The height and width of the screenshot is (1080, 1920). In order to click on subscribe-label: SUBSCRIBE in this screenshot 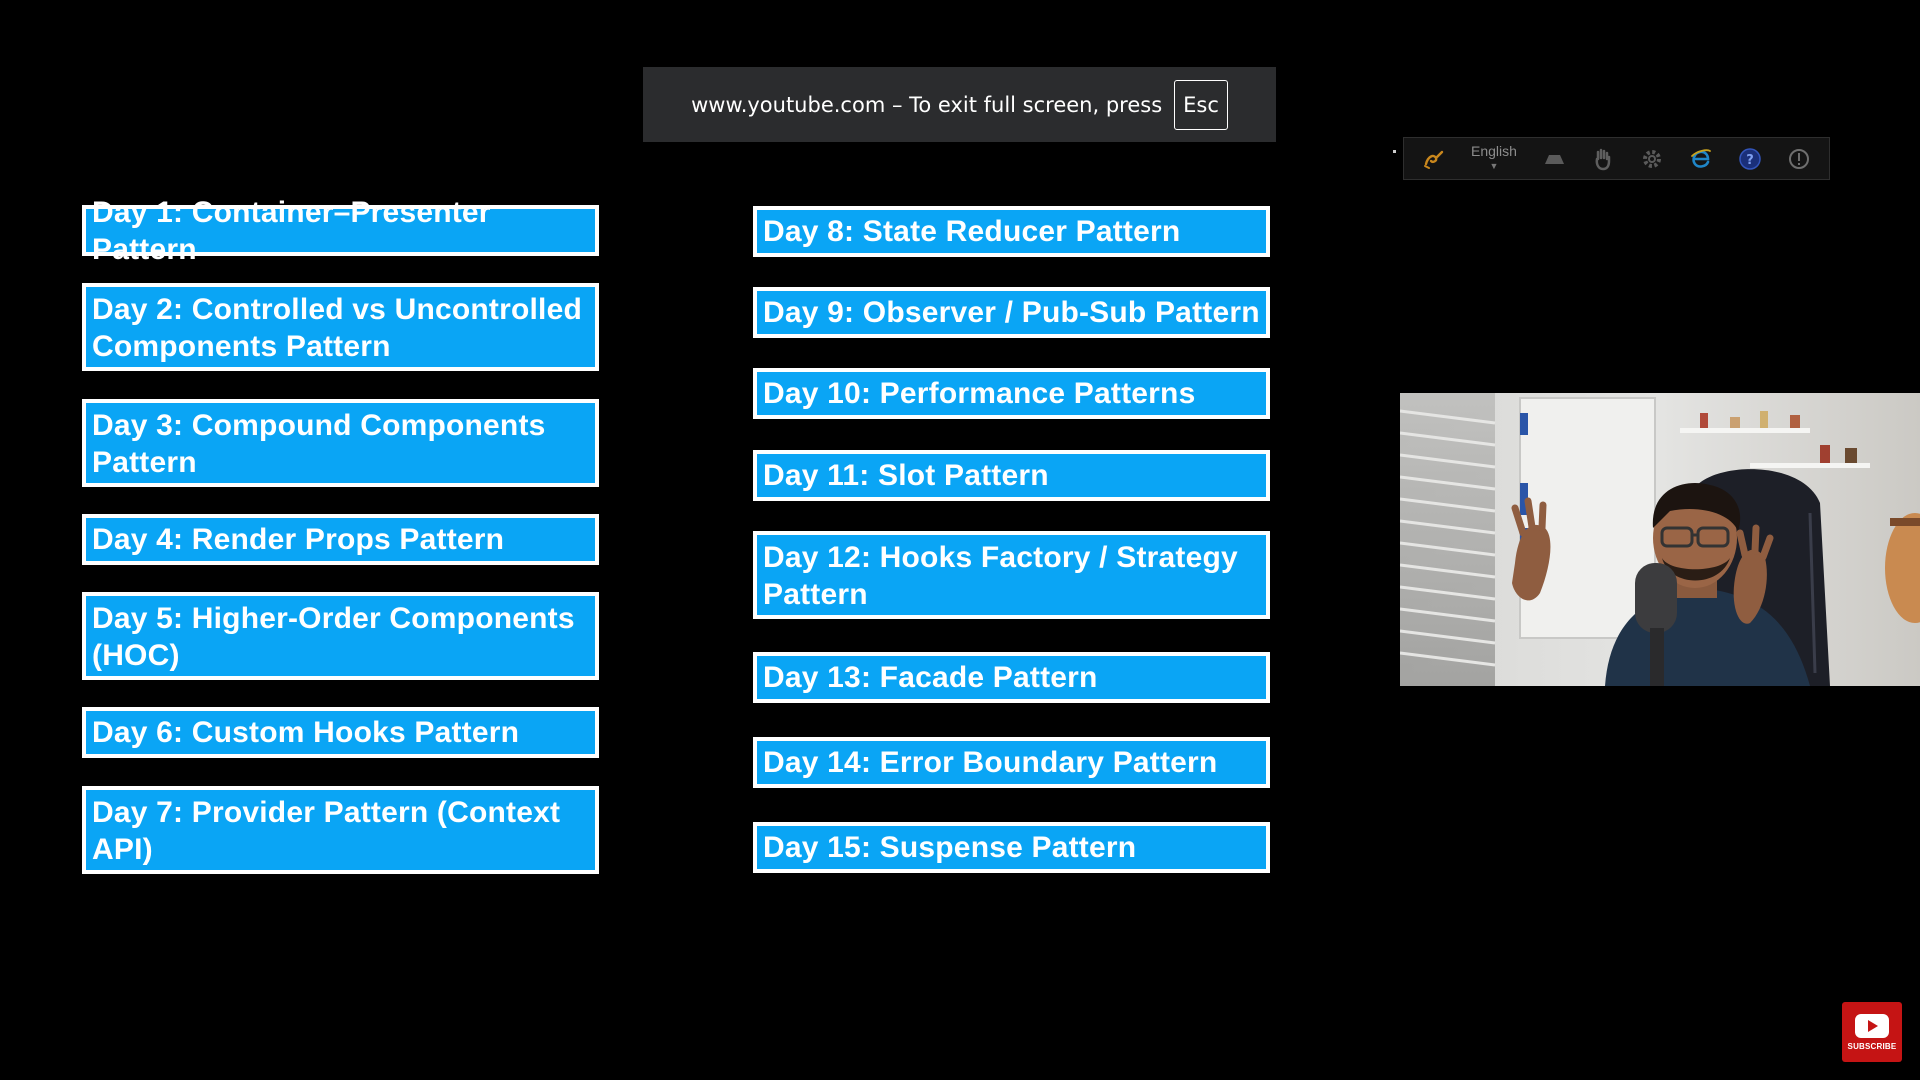, I will do `click(1872, 1046)`.